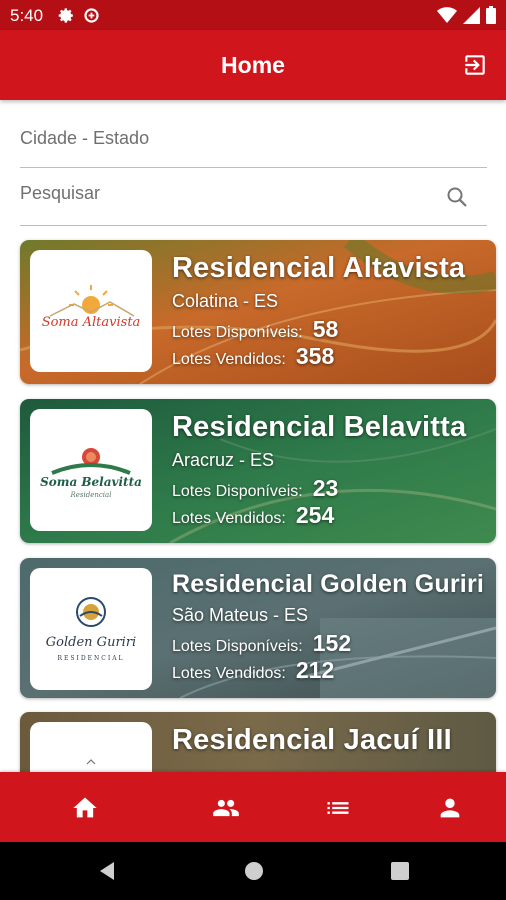 Image resolution: width=506 pixels, height=900 pixels. What do you see at coordinates (253, 807) in the screenshot?
I see `bottom-navigation` at bounding box center [253, 807].